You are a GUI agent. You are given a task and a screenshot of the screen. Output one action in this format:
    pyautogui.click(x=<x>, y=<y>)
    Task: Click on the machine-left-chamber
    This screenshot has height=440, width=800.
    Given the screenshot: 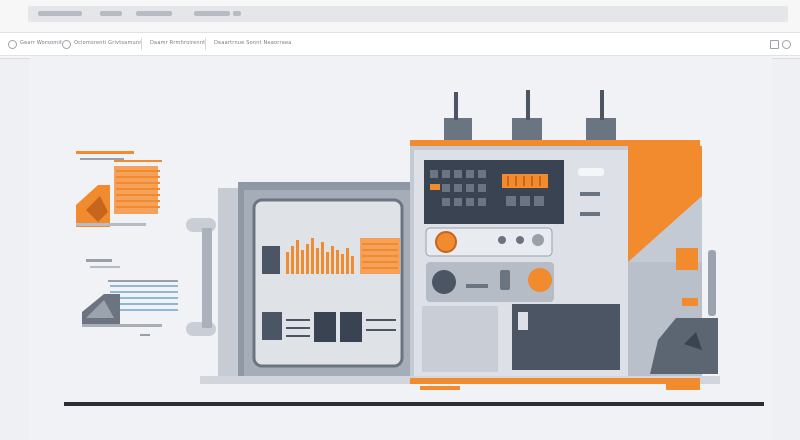 What is the action you would take?
    pyautogui.click(x=300, y=282)
    